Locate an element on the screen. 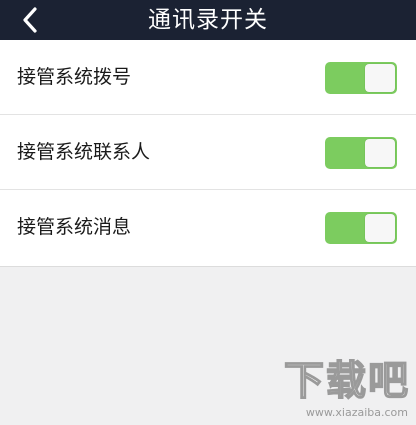  watermark-url: www.xiazaiba.com is located at coordinates (356, 412).